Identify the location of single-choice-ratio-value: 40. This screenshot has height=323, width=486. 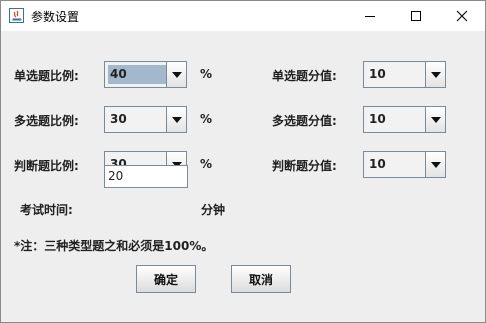
(138, 74).